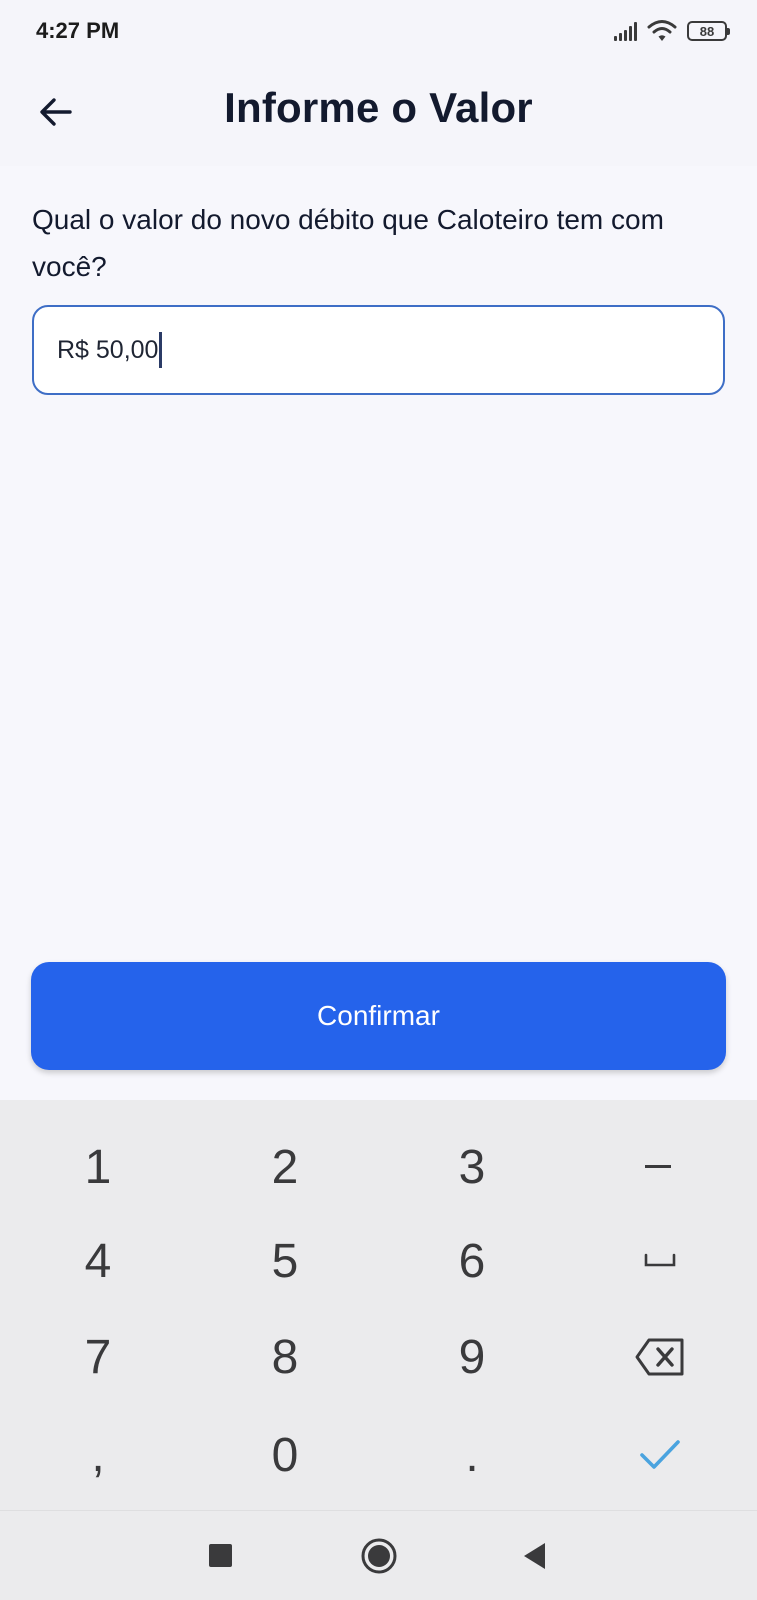 The width and height of the screenshot is (757, 1600). What do you see at coordinates (161, 350) in the screenshot?
I see `text-caret` at bounding box center [161, 350].